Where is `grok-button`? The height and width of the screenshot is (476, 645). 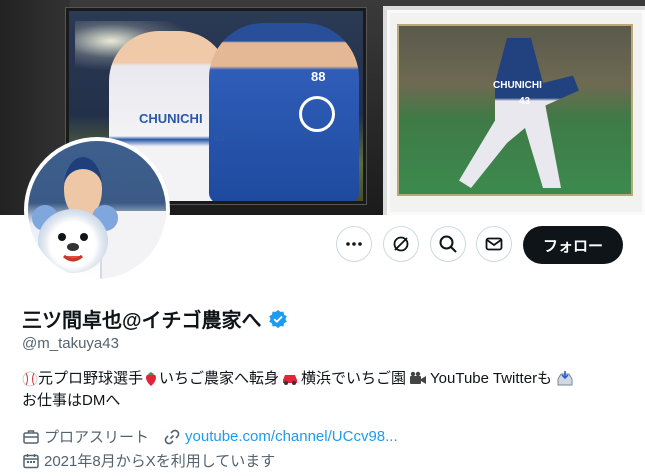
grok-button is located at coordinates (401, 244).